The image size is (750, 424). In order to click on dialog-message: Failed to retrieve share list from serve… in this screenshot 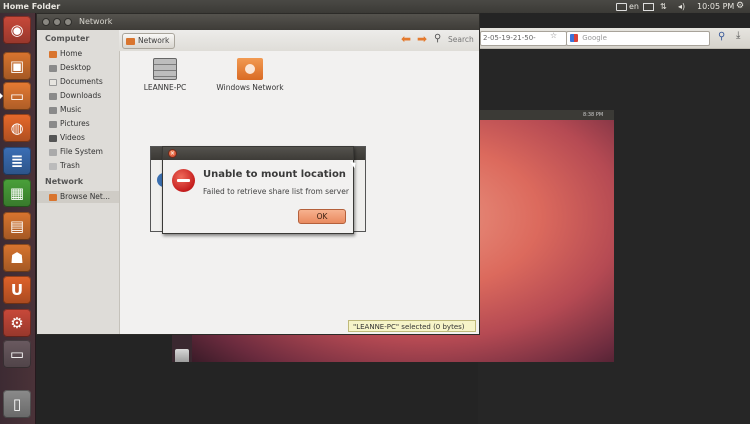, I will do `click(276, 191)`.